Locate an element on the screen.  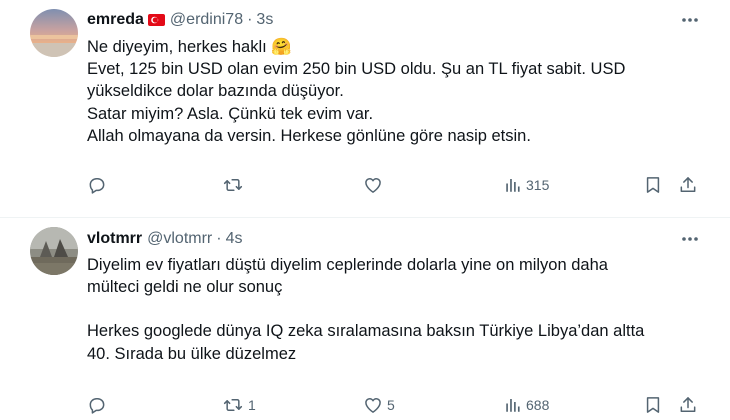
user-handle: @erdini78 is located at coordinates (206, 20).